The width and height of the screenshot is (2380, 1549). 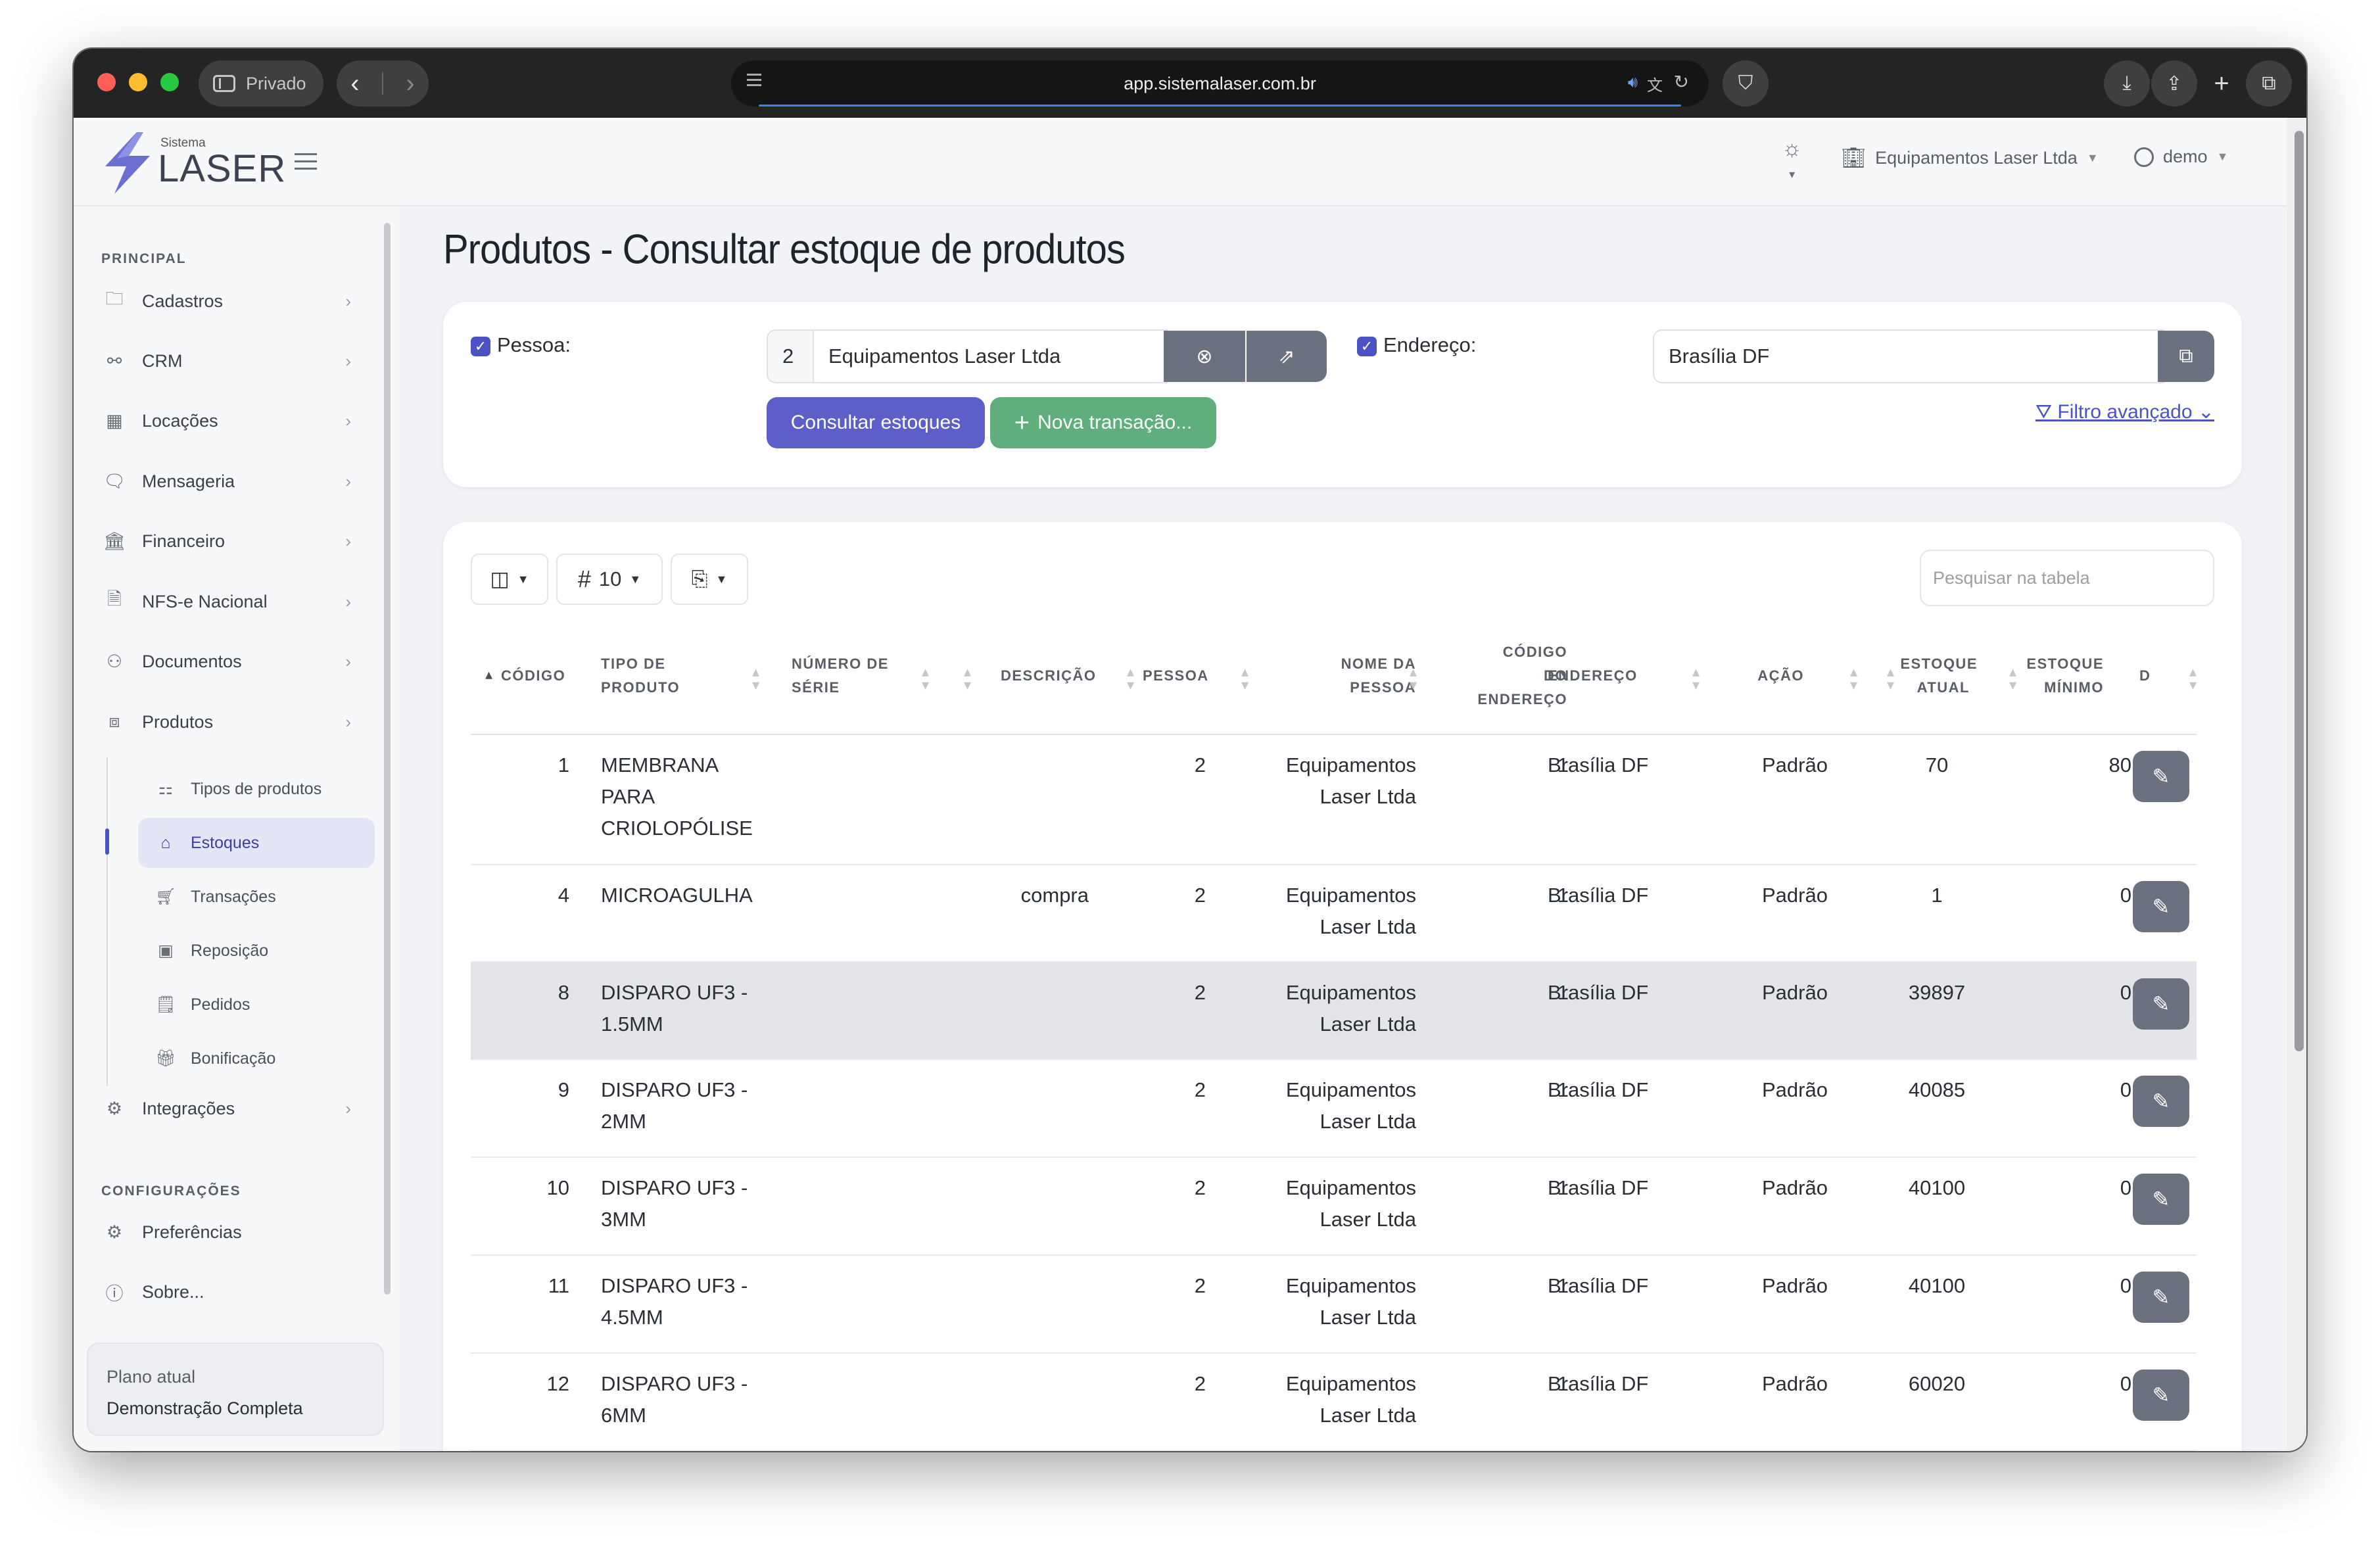 What do you see at coordinates (1204, 356) in the screenshot?
I see `clear-pessoa-button: ⊗` at bounding box center [1204, 356].